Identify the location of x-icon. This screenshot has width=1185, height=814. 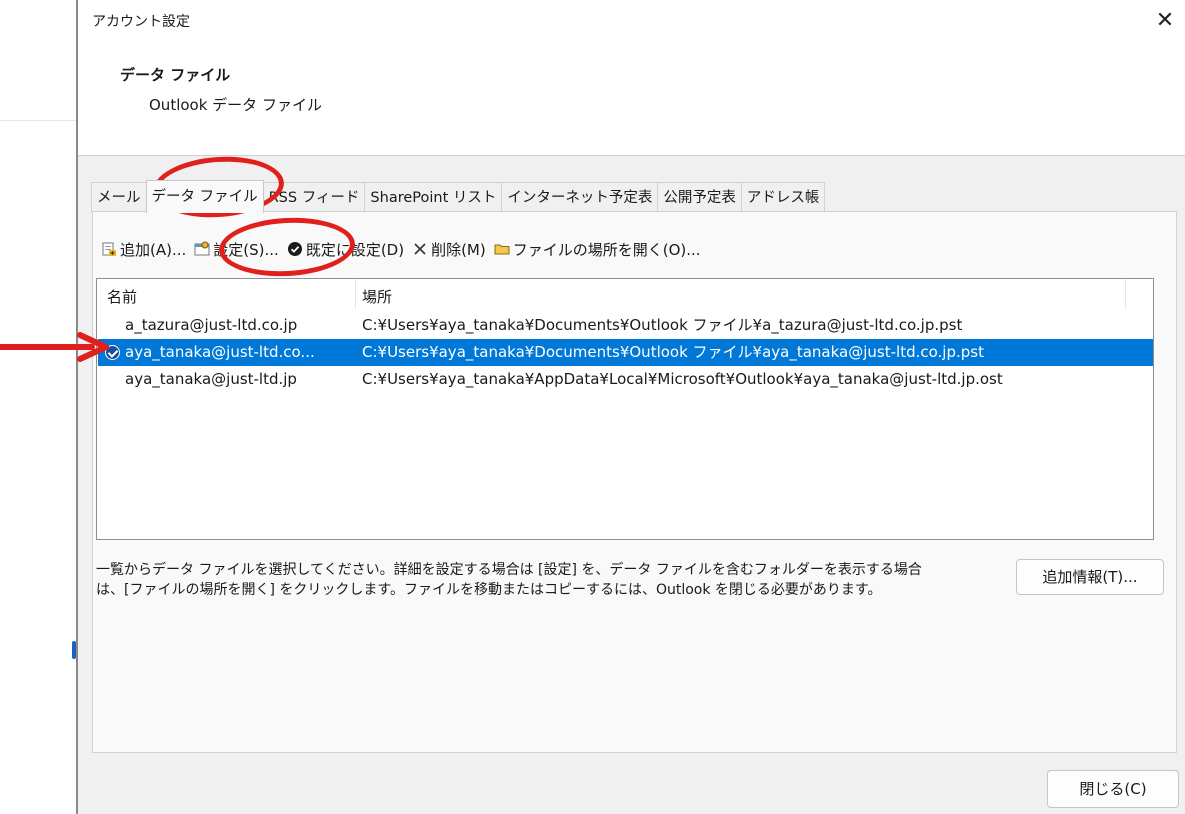
(420, 249).